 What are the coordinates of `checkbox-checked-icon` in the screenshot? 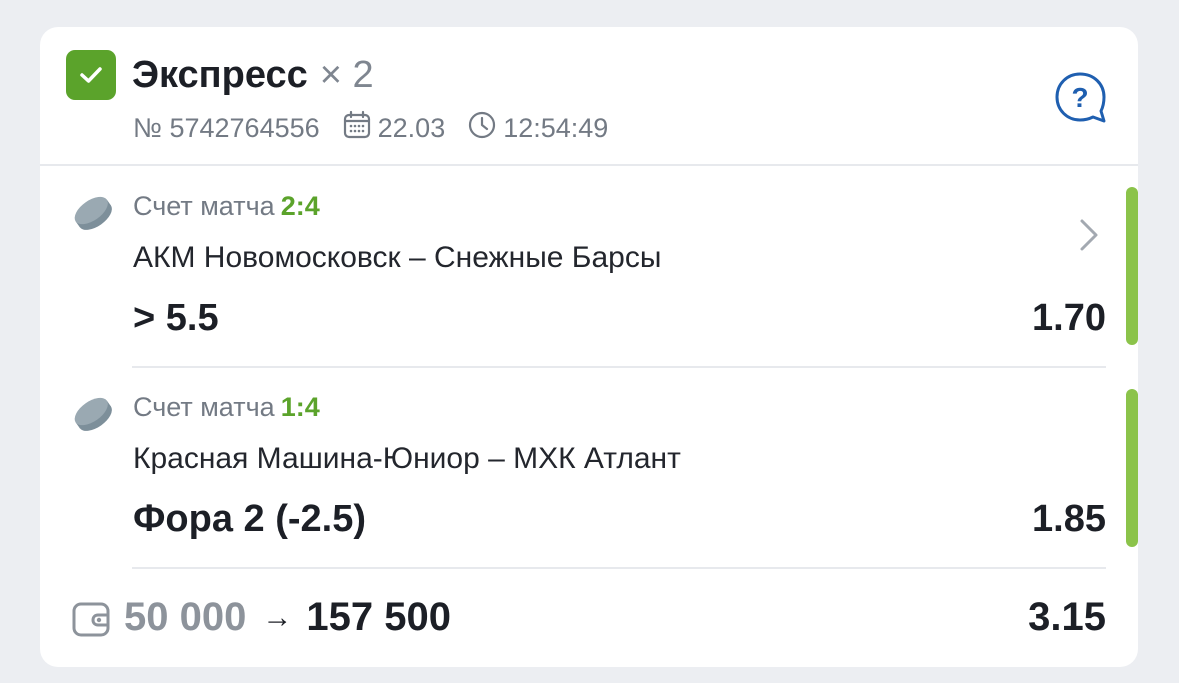 It's located at (91, 75).